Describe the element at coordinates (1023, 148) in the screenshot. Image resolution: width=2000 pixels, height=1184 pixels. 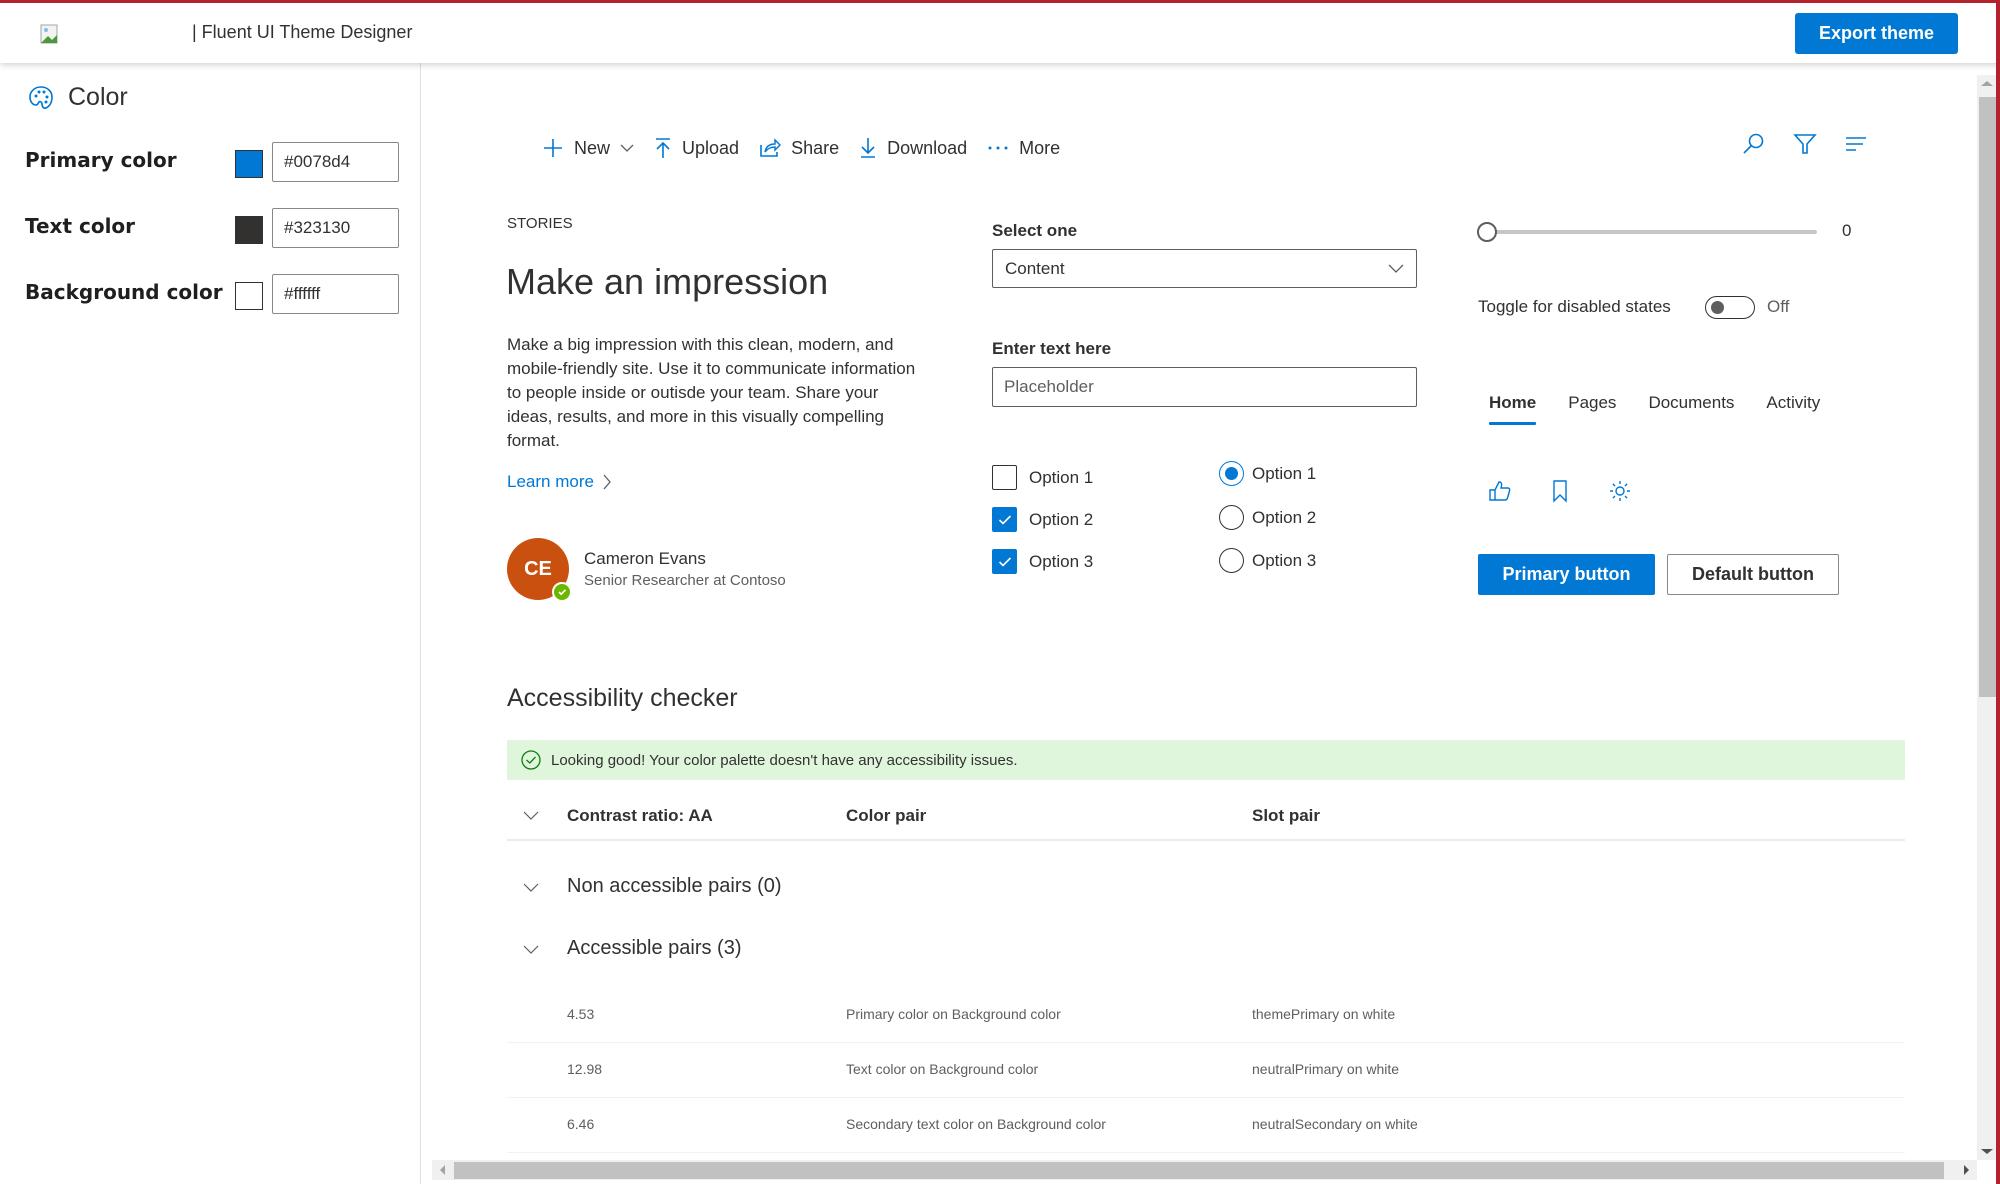
I see `more-button: More` at that location.